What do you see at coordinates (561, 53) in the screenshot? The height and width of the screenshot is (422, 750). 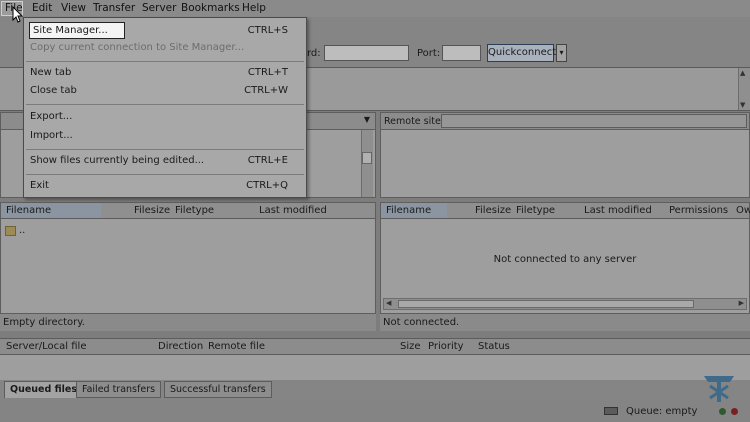 I see `quickconnect-history-dropdown: ▾` at bounding box center [561, 53].